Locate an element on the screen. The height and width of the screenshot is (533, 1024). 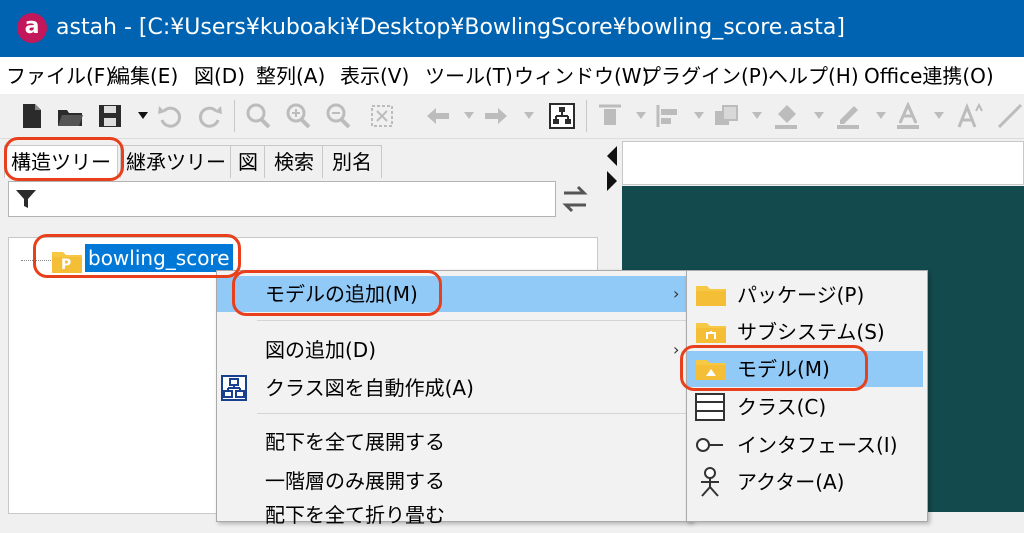
menu-office: Office連携(O) is located at coordinates (929, 76).